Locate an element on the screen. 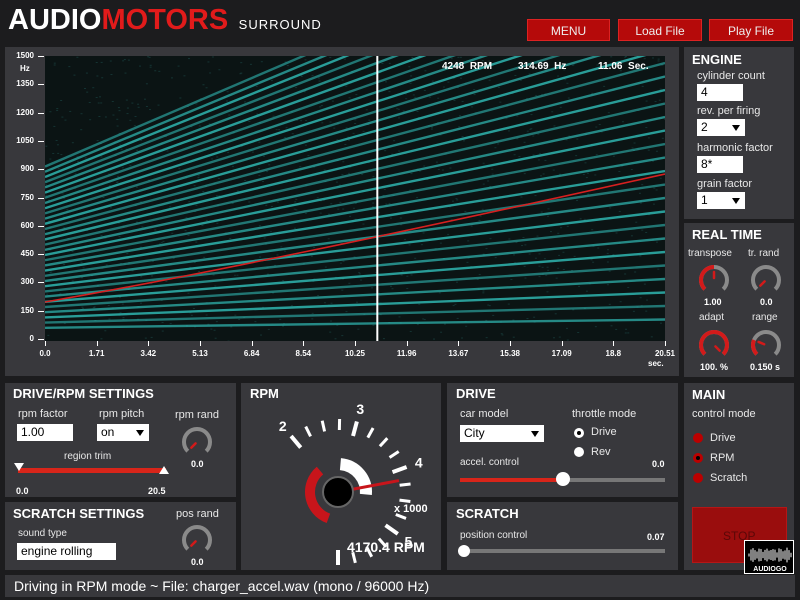 Image resolution: width=800 pixels, height=600 pixels. mode-rpm-label: RPM is located at coordinates (722, 458).